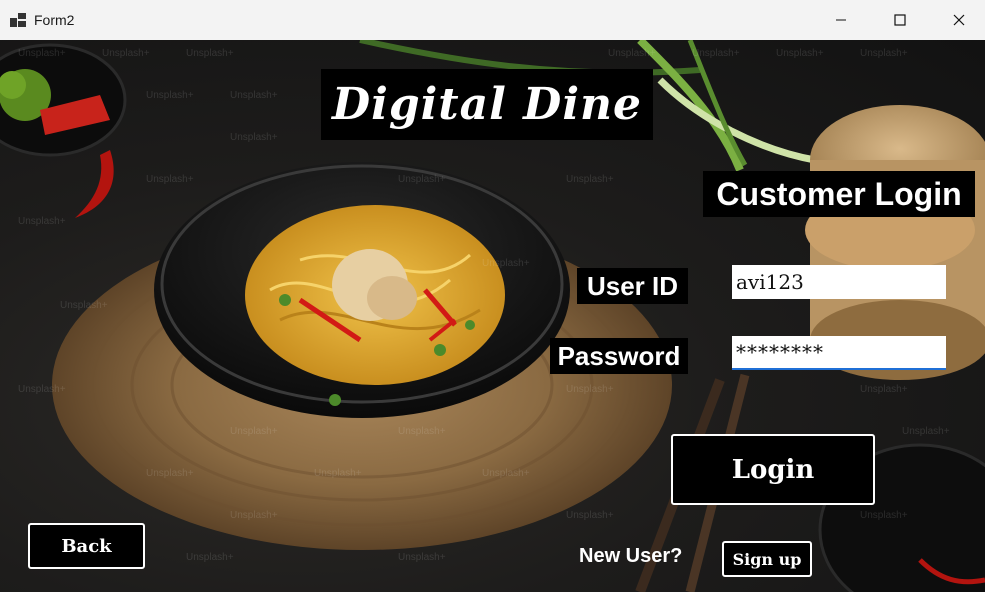 The image size is (985, 592). I want to click on userid-label: User ID, so click(632, 286).